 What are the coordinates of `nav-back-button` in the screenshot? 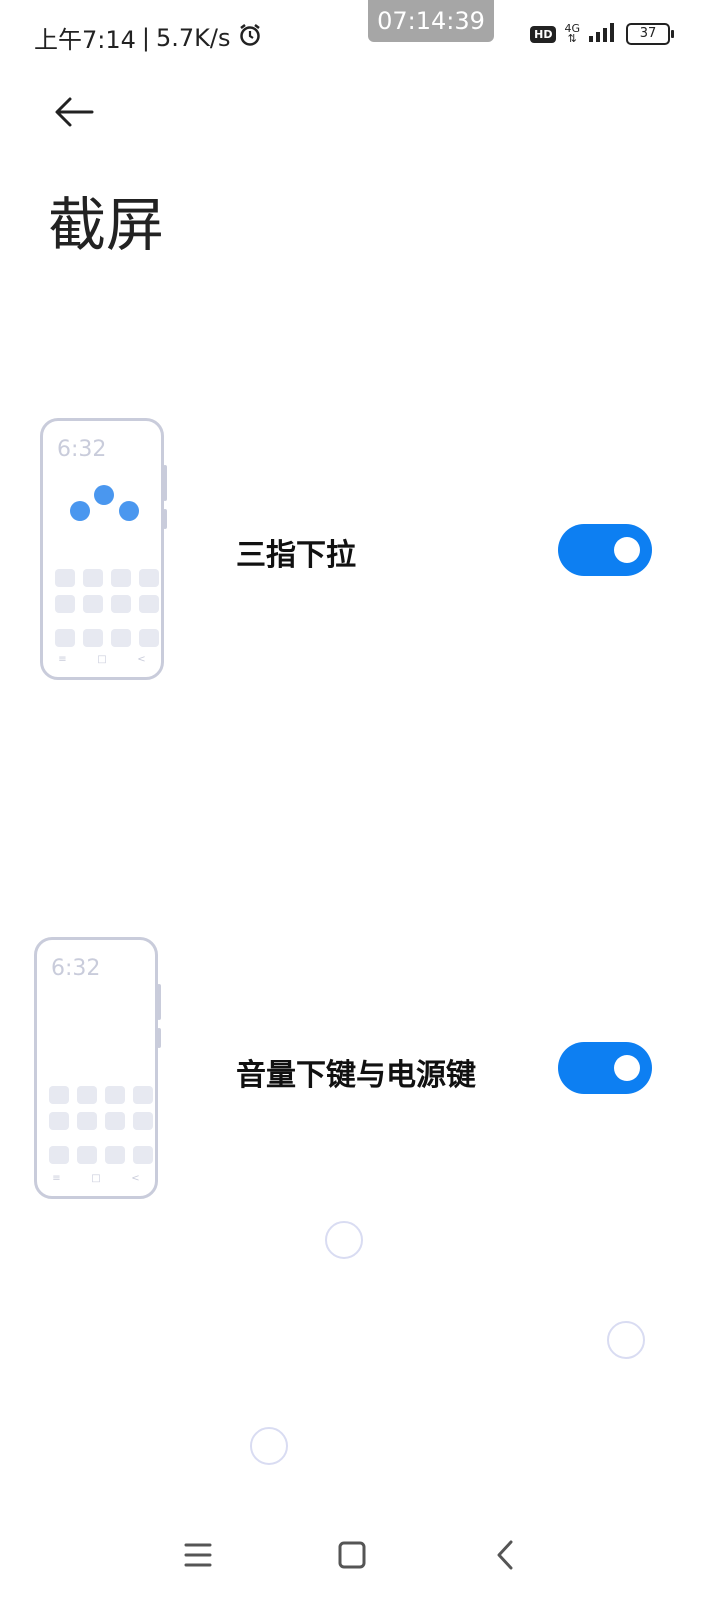 It's located at (506, 1555).